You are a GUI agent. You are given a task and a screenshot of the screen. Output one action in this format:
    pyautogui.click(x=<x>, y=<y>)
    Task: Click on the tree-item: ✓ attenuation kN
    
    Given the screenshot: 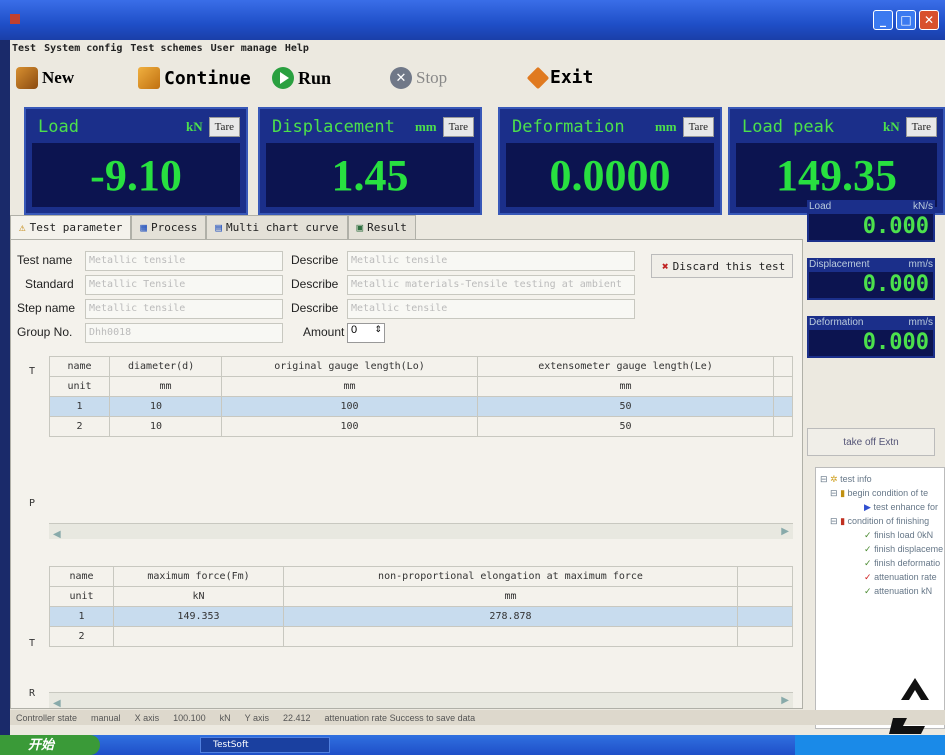 What is the action you would take?
    pyautogui.click(x=898, y=591)
    